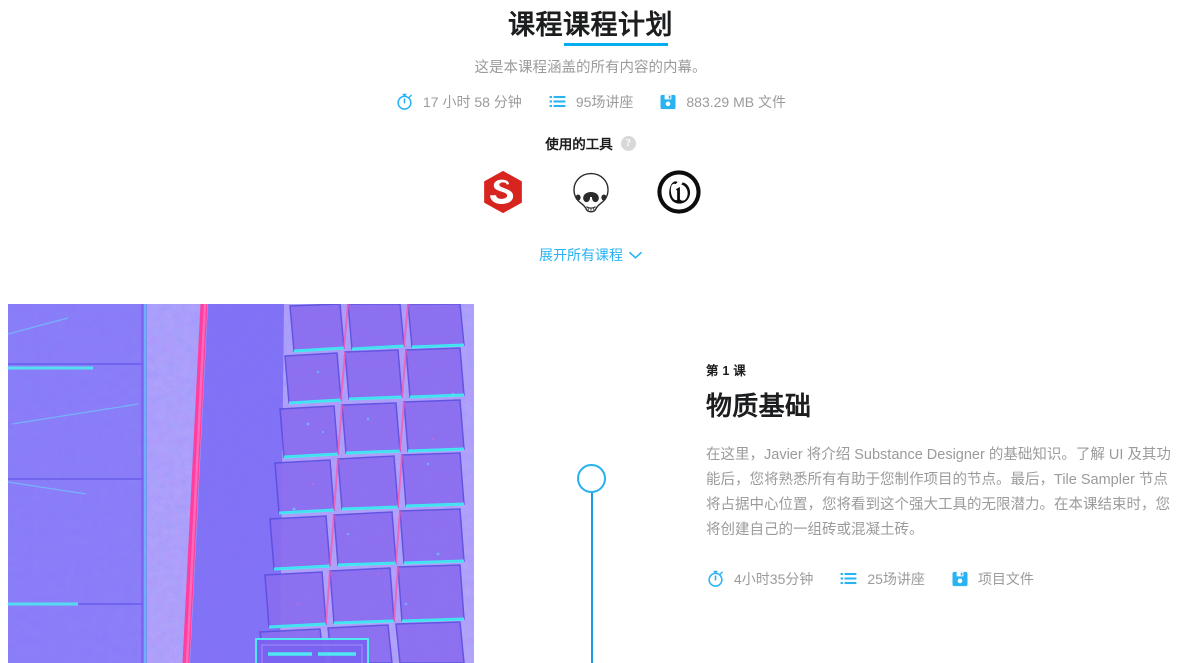  I want to click on course-meta-files-label: 883.29 MB 文件, so click(736, 101).